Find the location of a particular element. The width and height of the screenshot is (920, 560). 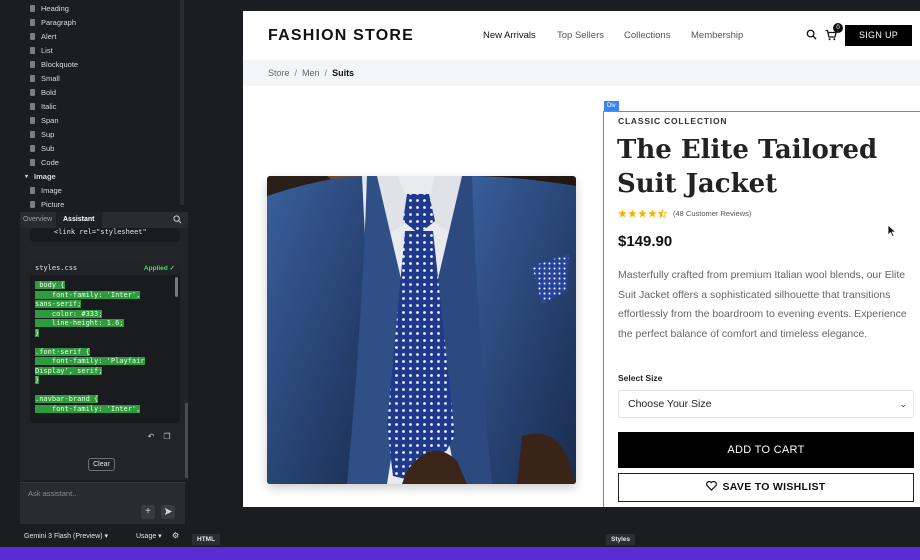

model-selector: Gemini 3 Flash (Preview) ▾ is located at coordinates (66, 536).